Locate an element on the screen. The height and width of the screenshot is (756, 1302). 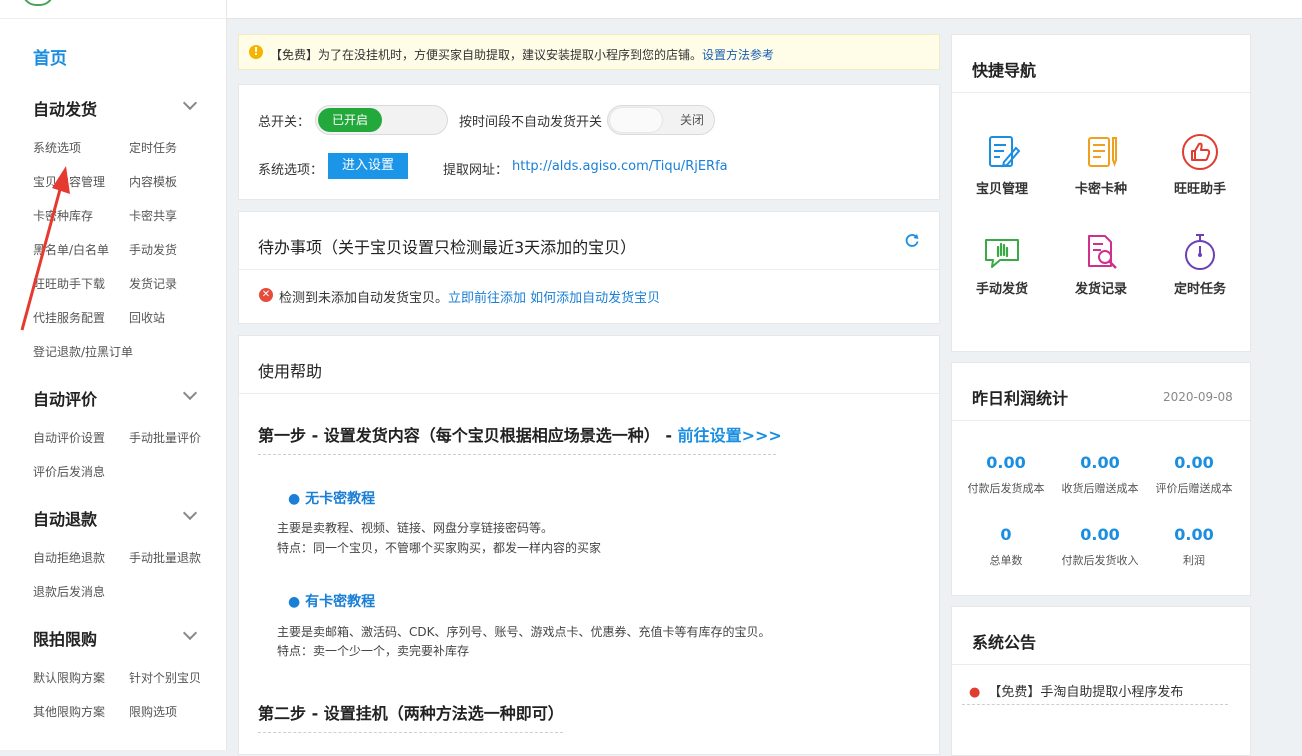
thumbs-up-icon is located at coordinates (1200, 152).